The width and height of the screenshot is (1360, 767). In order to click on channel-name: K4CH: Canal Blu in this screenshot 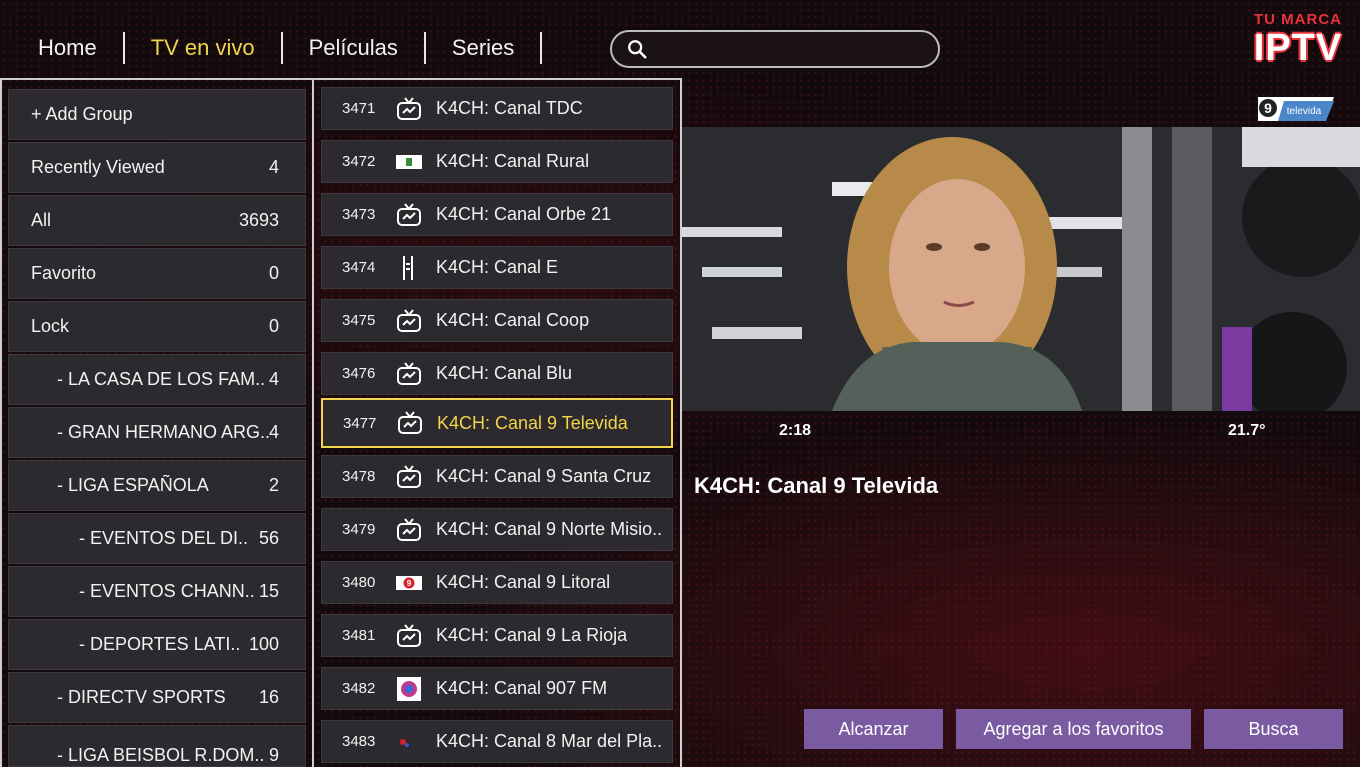, I will do `click(504, 373)`.